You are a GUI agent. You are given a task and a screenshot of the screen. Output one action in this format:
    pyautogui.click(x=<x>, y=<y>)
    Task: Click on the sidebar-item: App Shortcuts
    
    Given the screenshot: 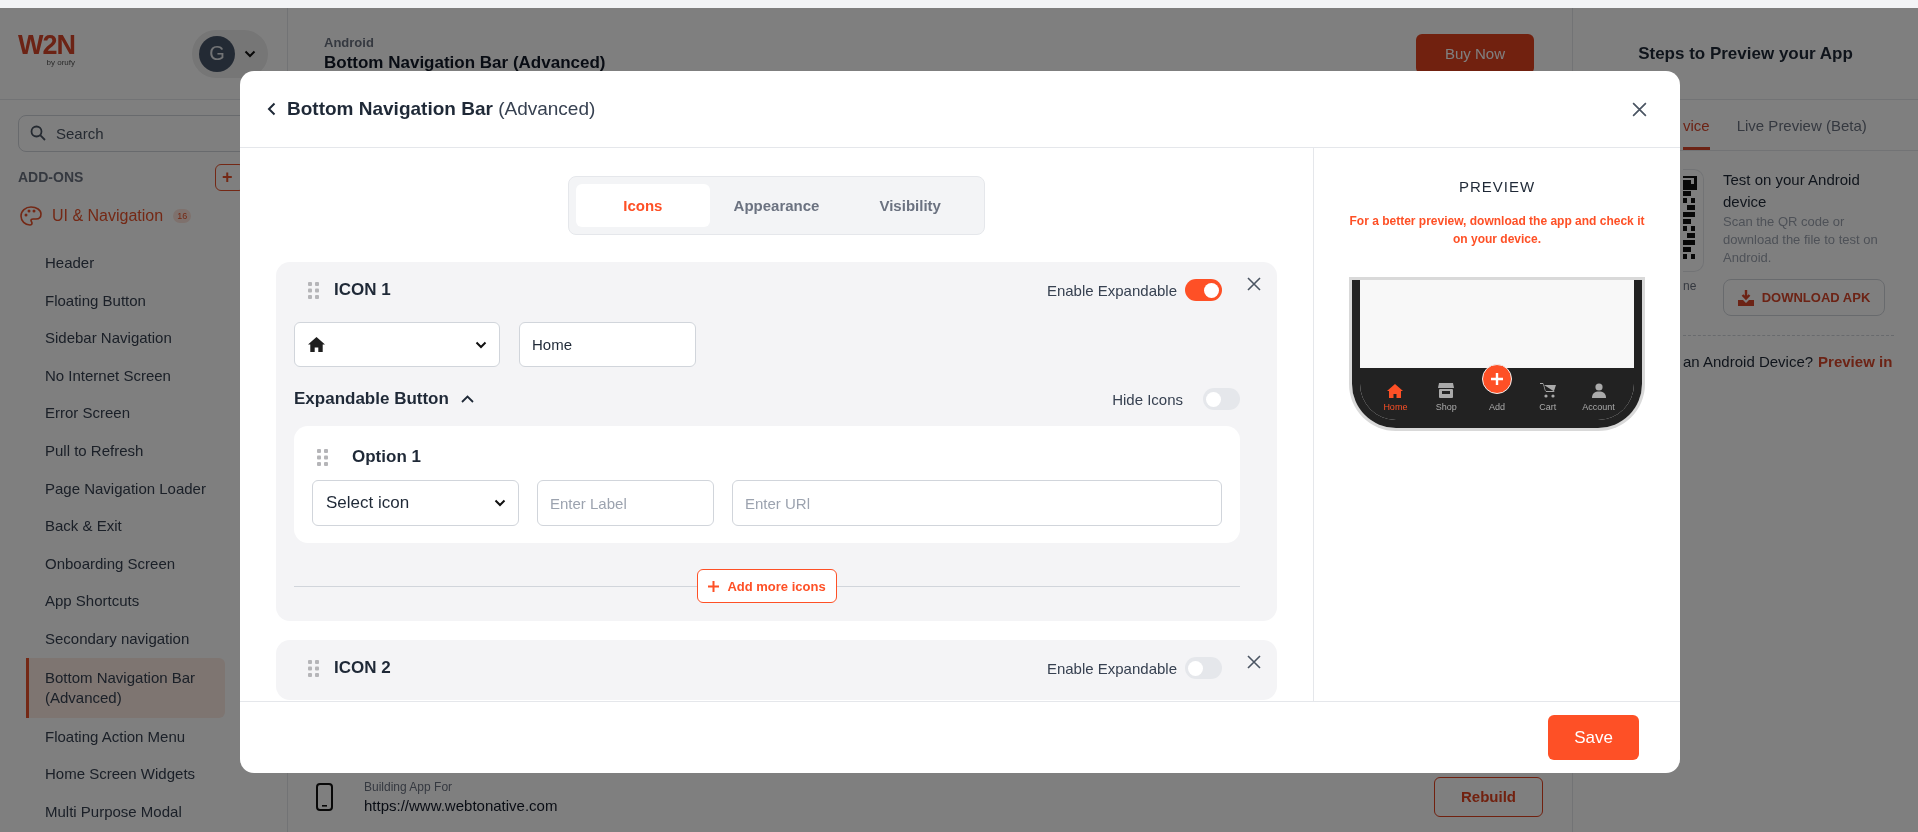 What is the action you would take?
    pyautogui.click(x=125, y=601)
    